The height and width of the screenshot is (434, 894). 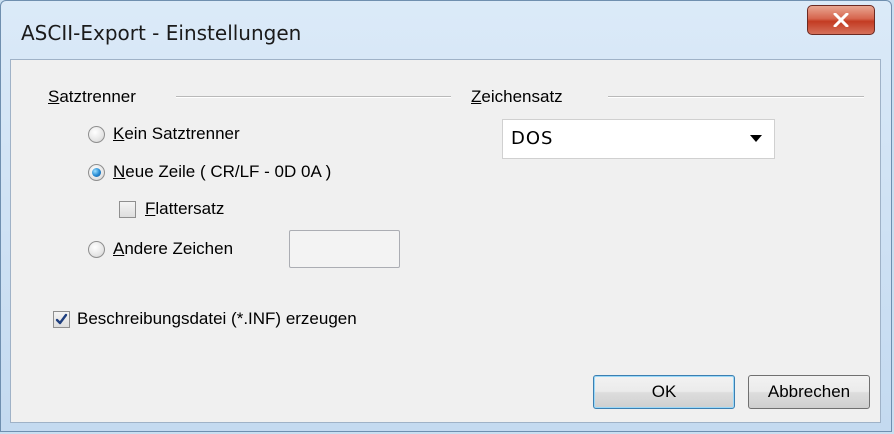 I want to click on checkmark-icon, so click(x=61, y=319).